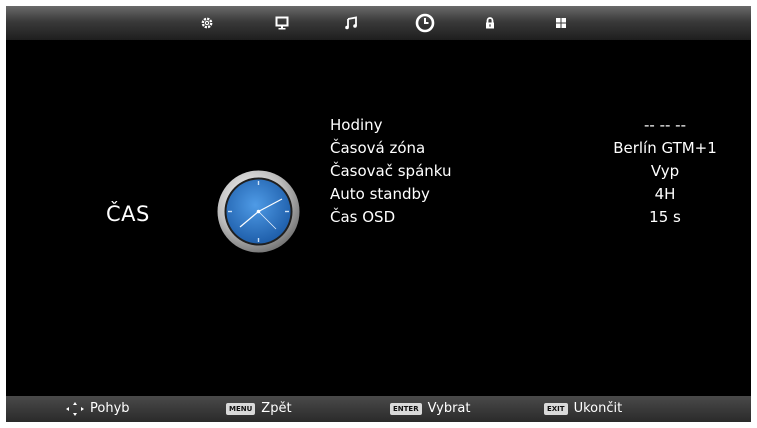 The image size is (757, 428). Describe the element at coordinates (75, 408) in the screenshot. I see `navigation-arrows-icon` at that location.